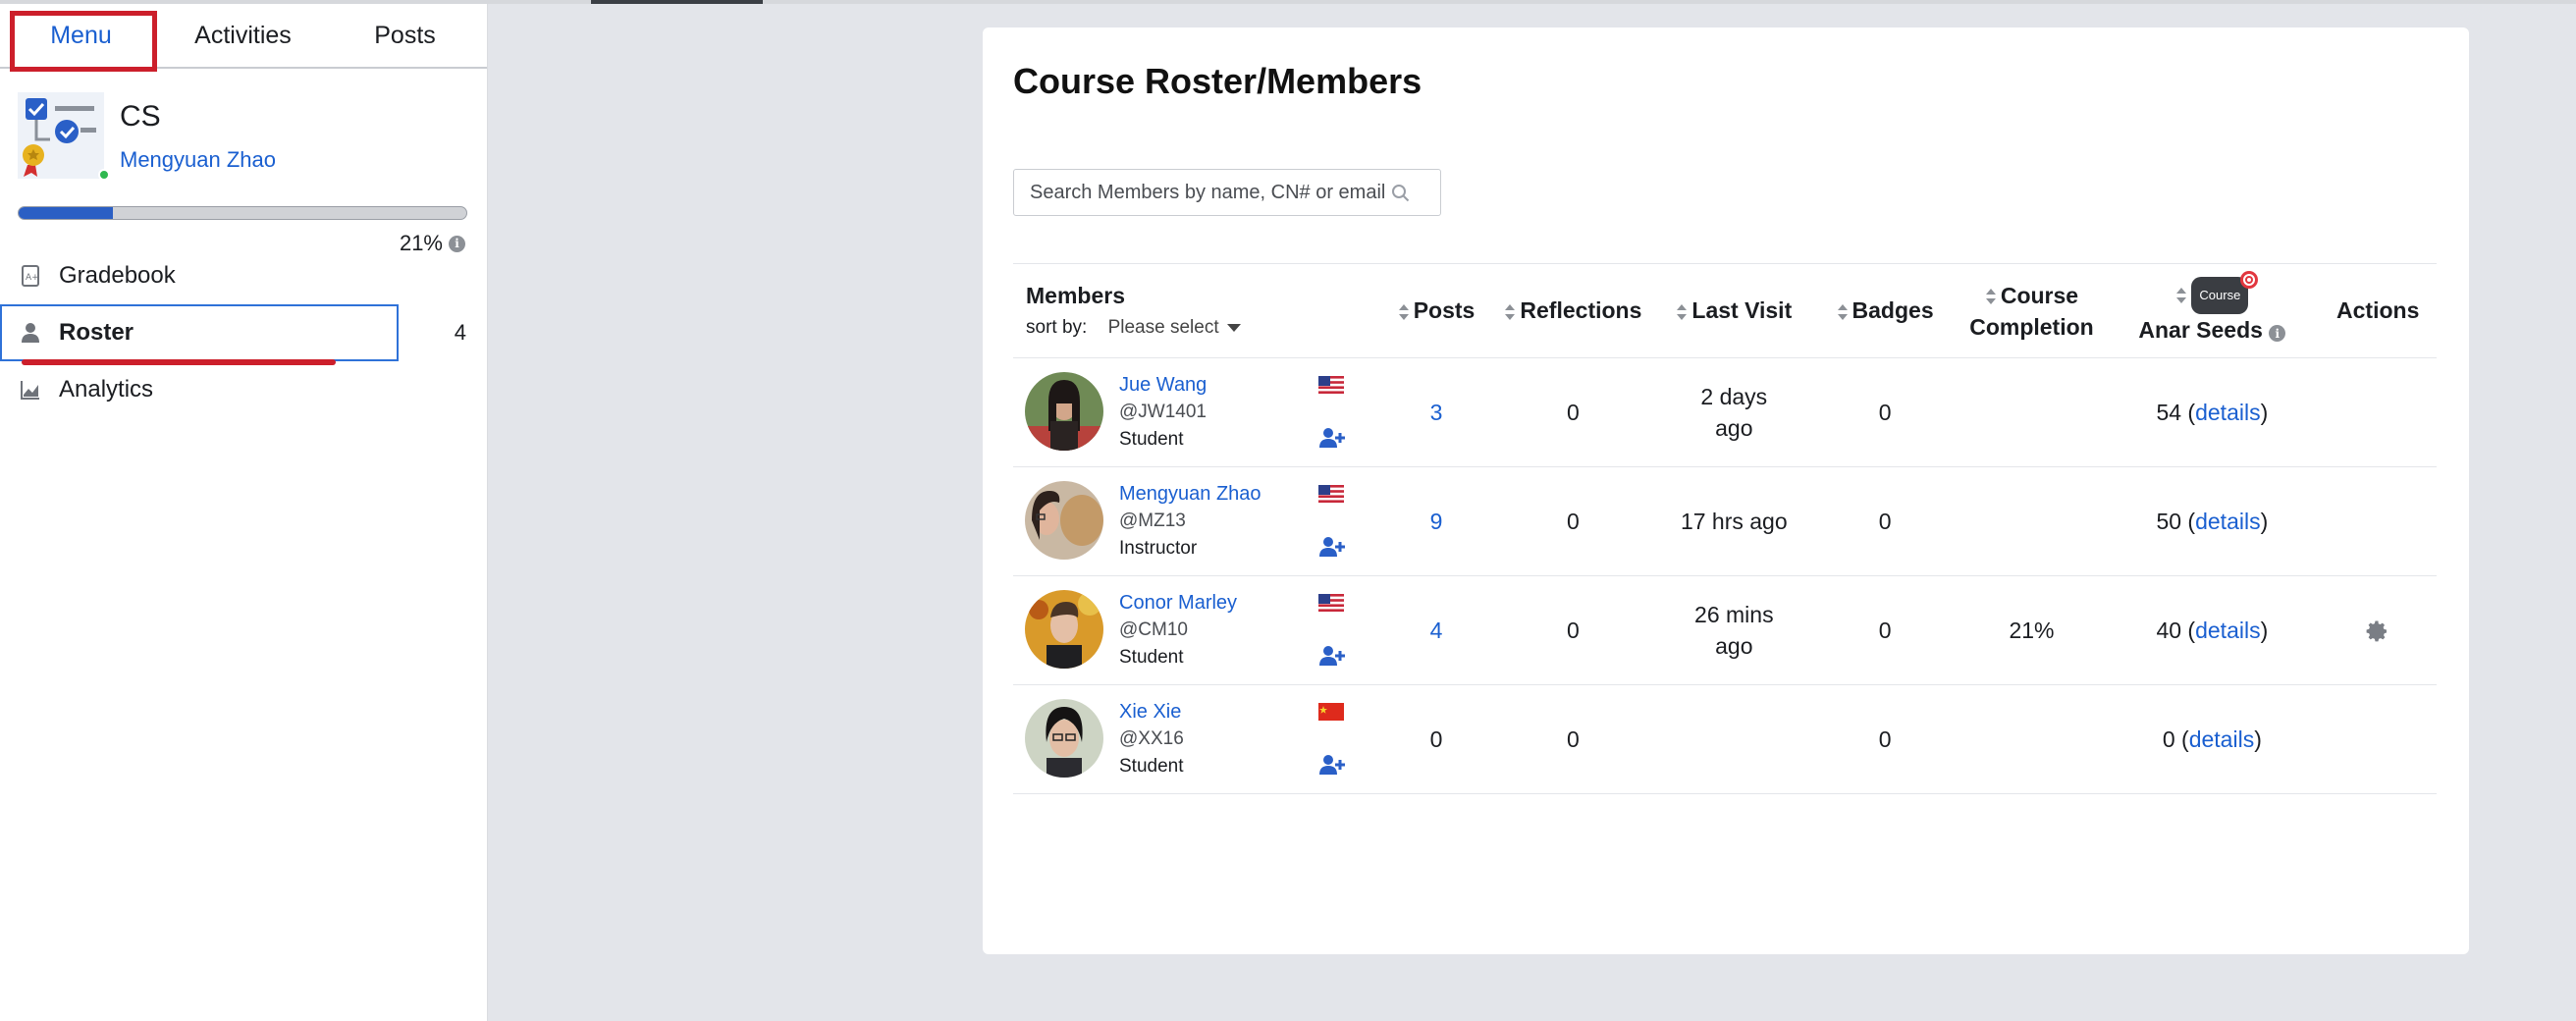 This screenshot has height=1021, width=2576. I want to click on tab-posts: Posts, so click(405, 35).